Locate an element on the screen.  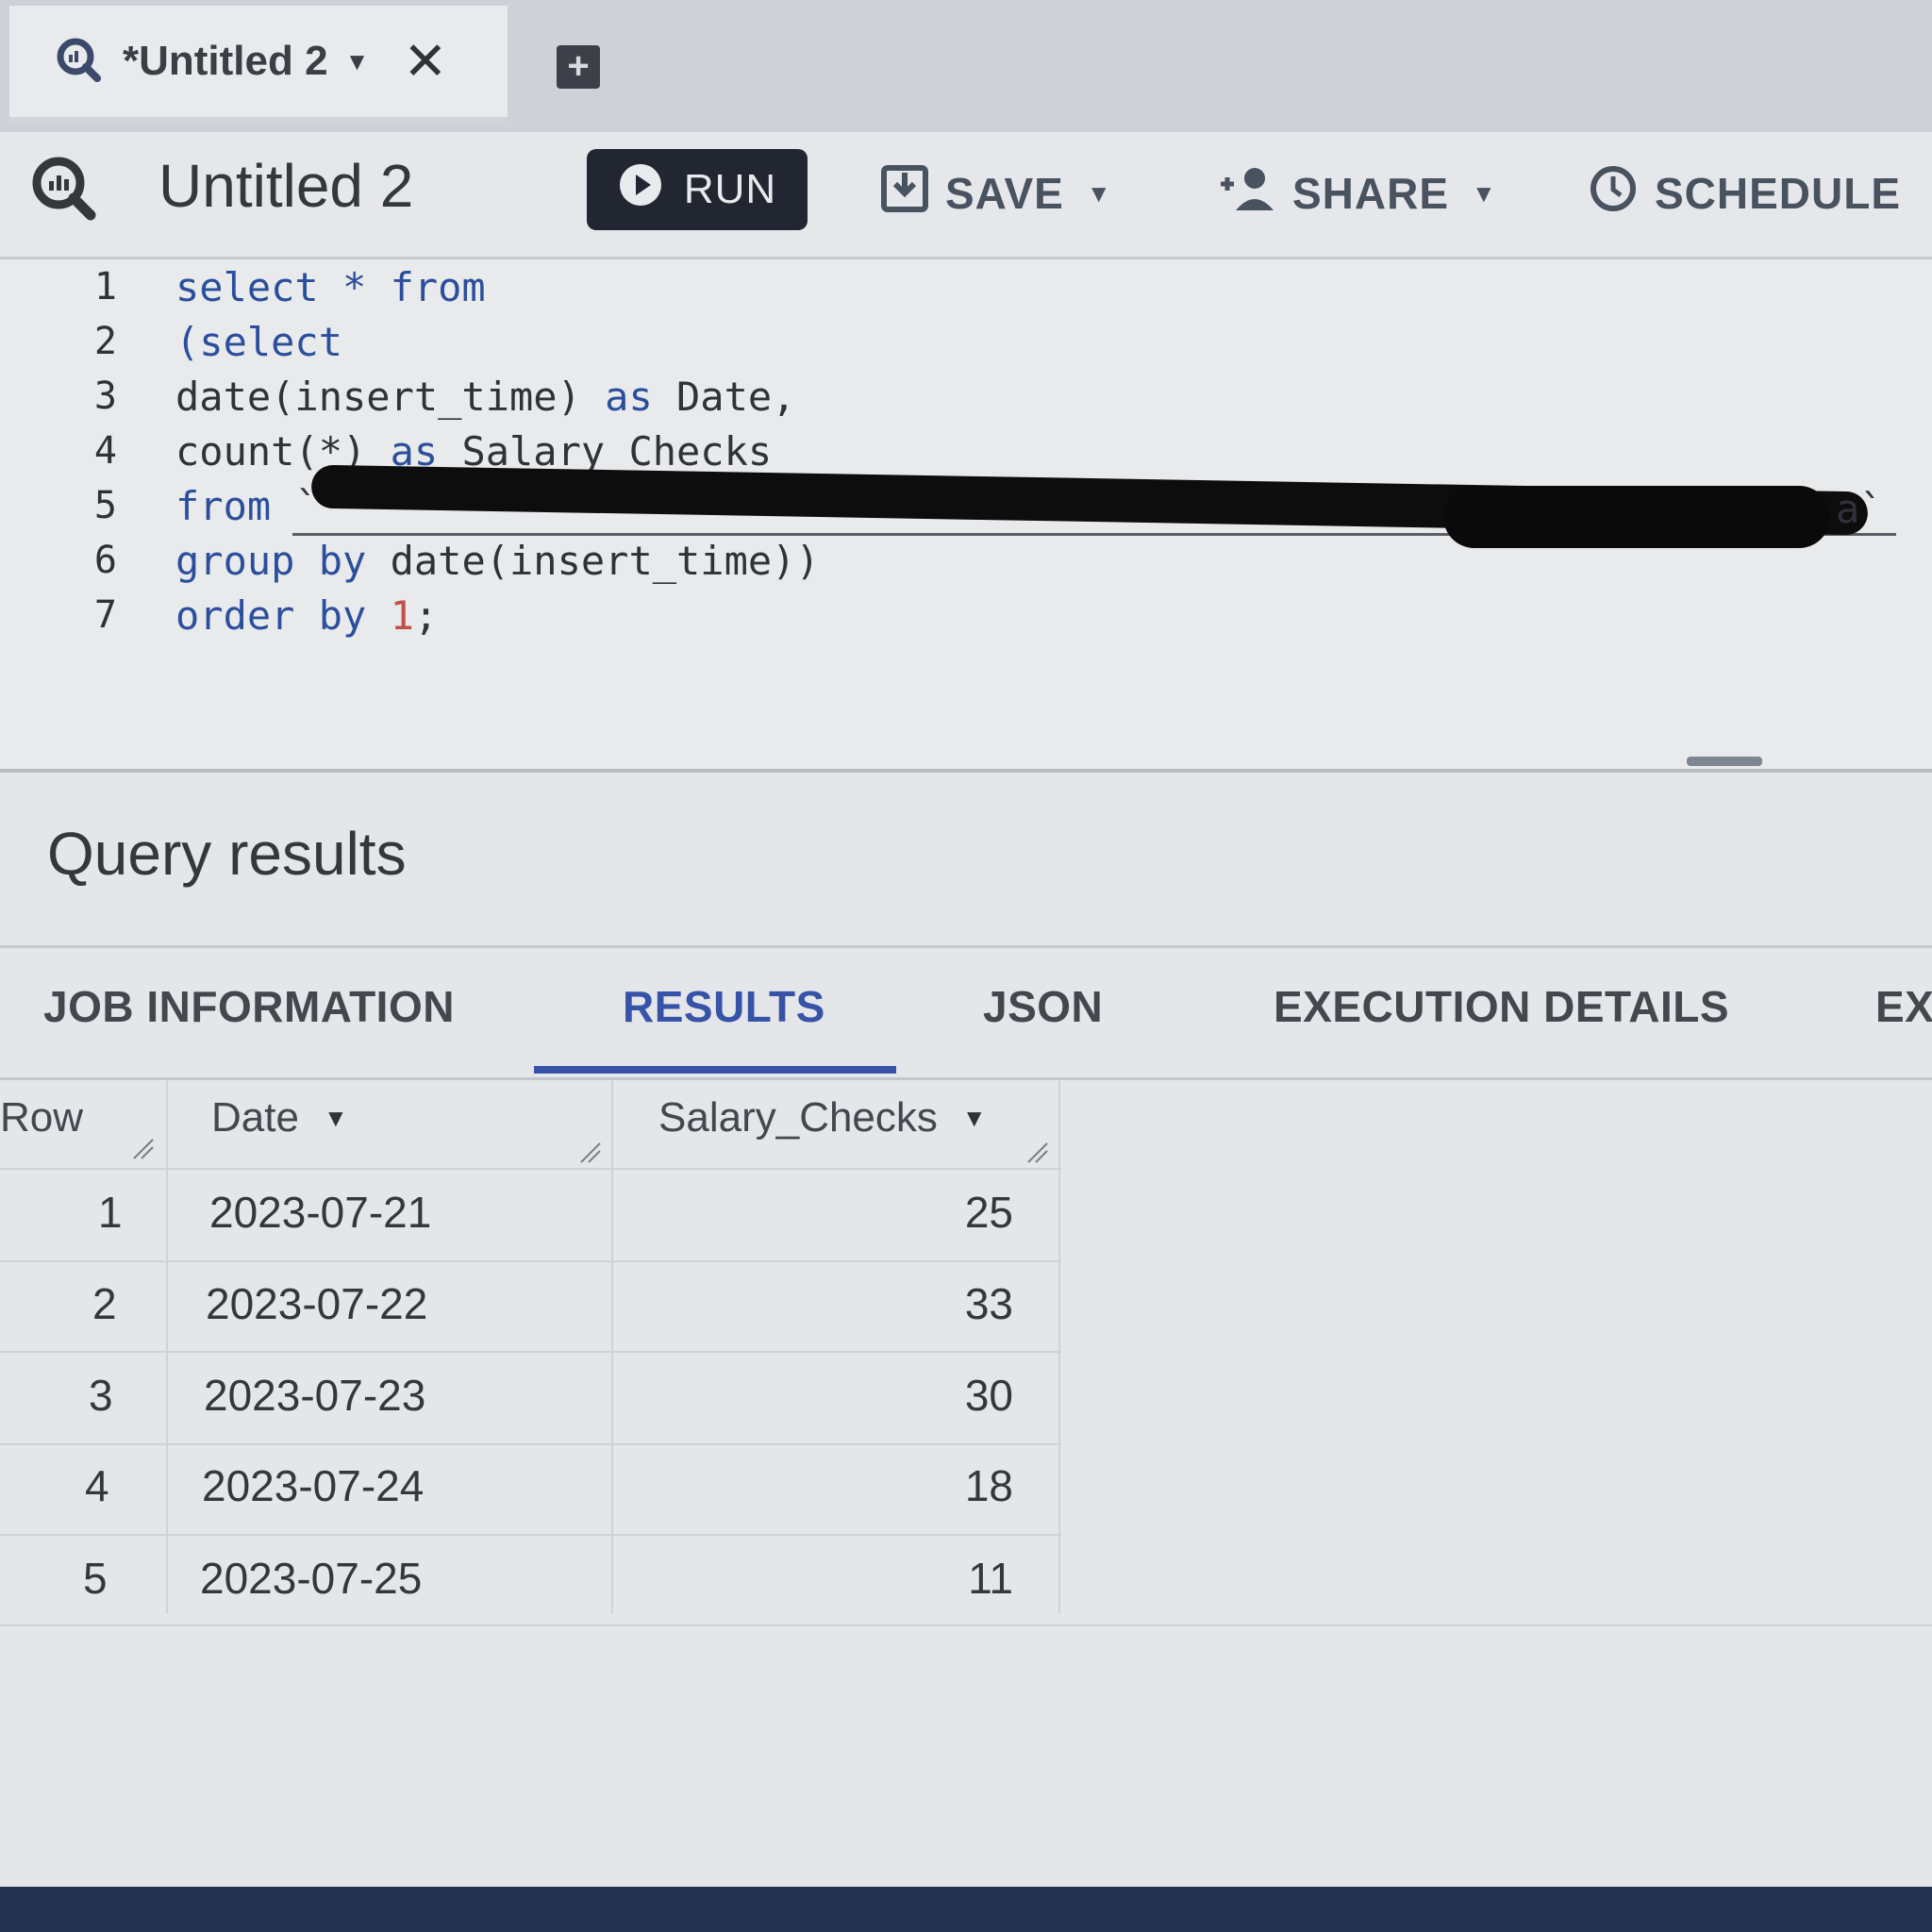
tab-results: RESULTS is located at coordinates (724, 1006).